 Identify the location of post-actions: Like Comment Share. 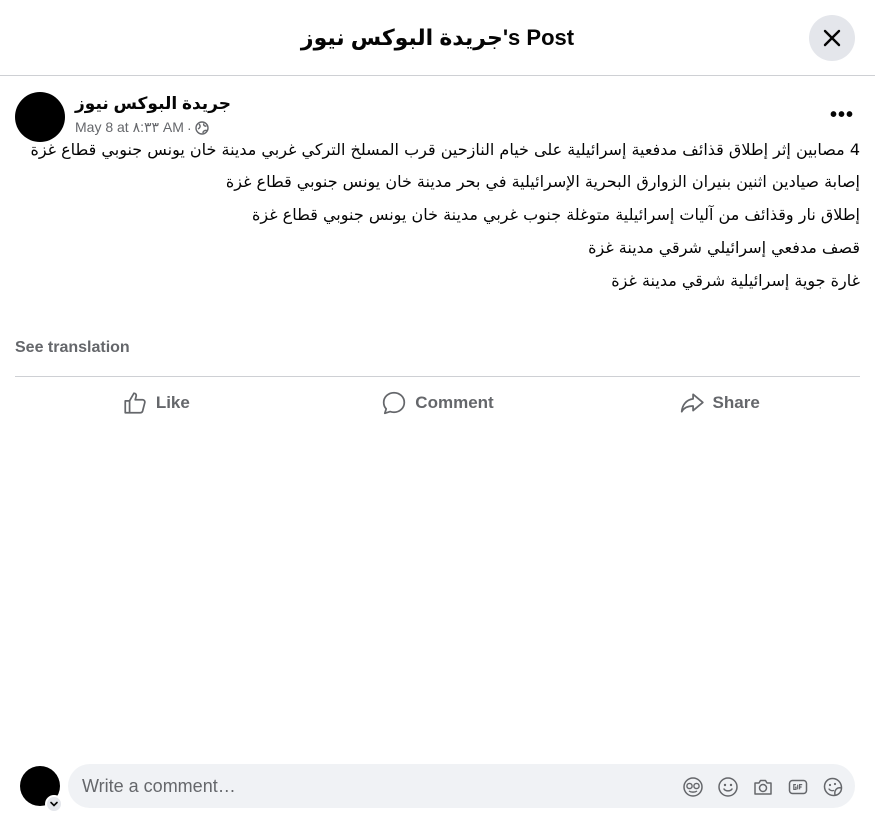
(437, 403).